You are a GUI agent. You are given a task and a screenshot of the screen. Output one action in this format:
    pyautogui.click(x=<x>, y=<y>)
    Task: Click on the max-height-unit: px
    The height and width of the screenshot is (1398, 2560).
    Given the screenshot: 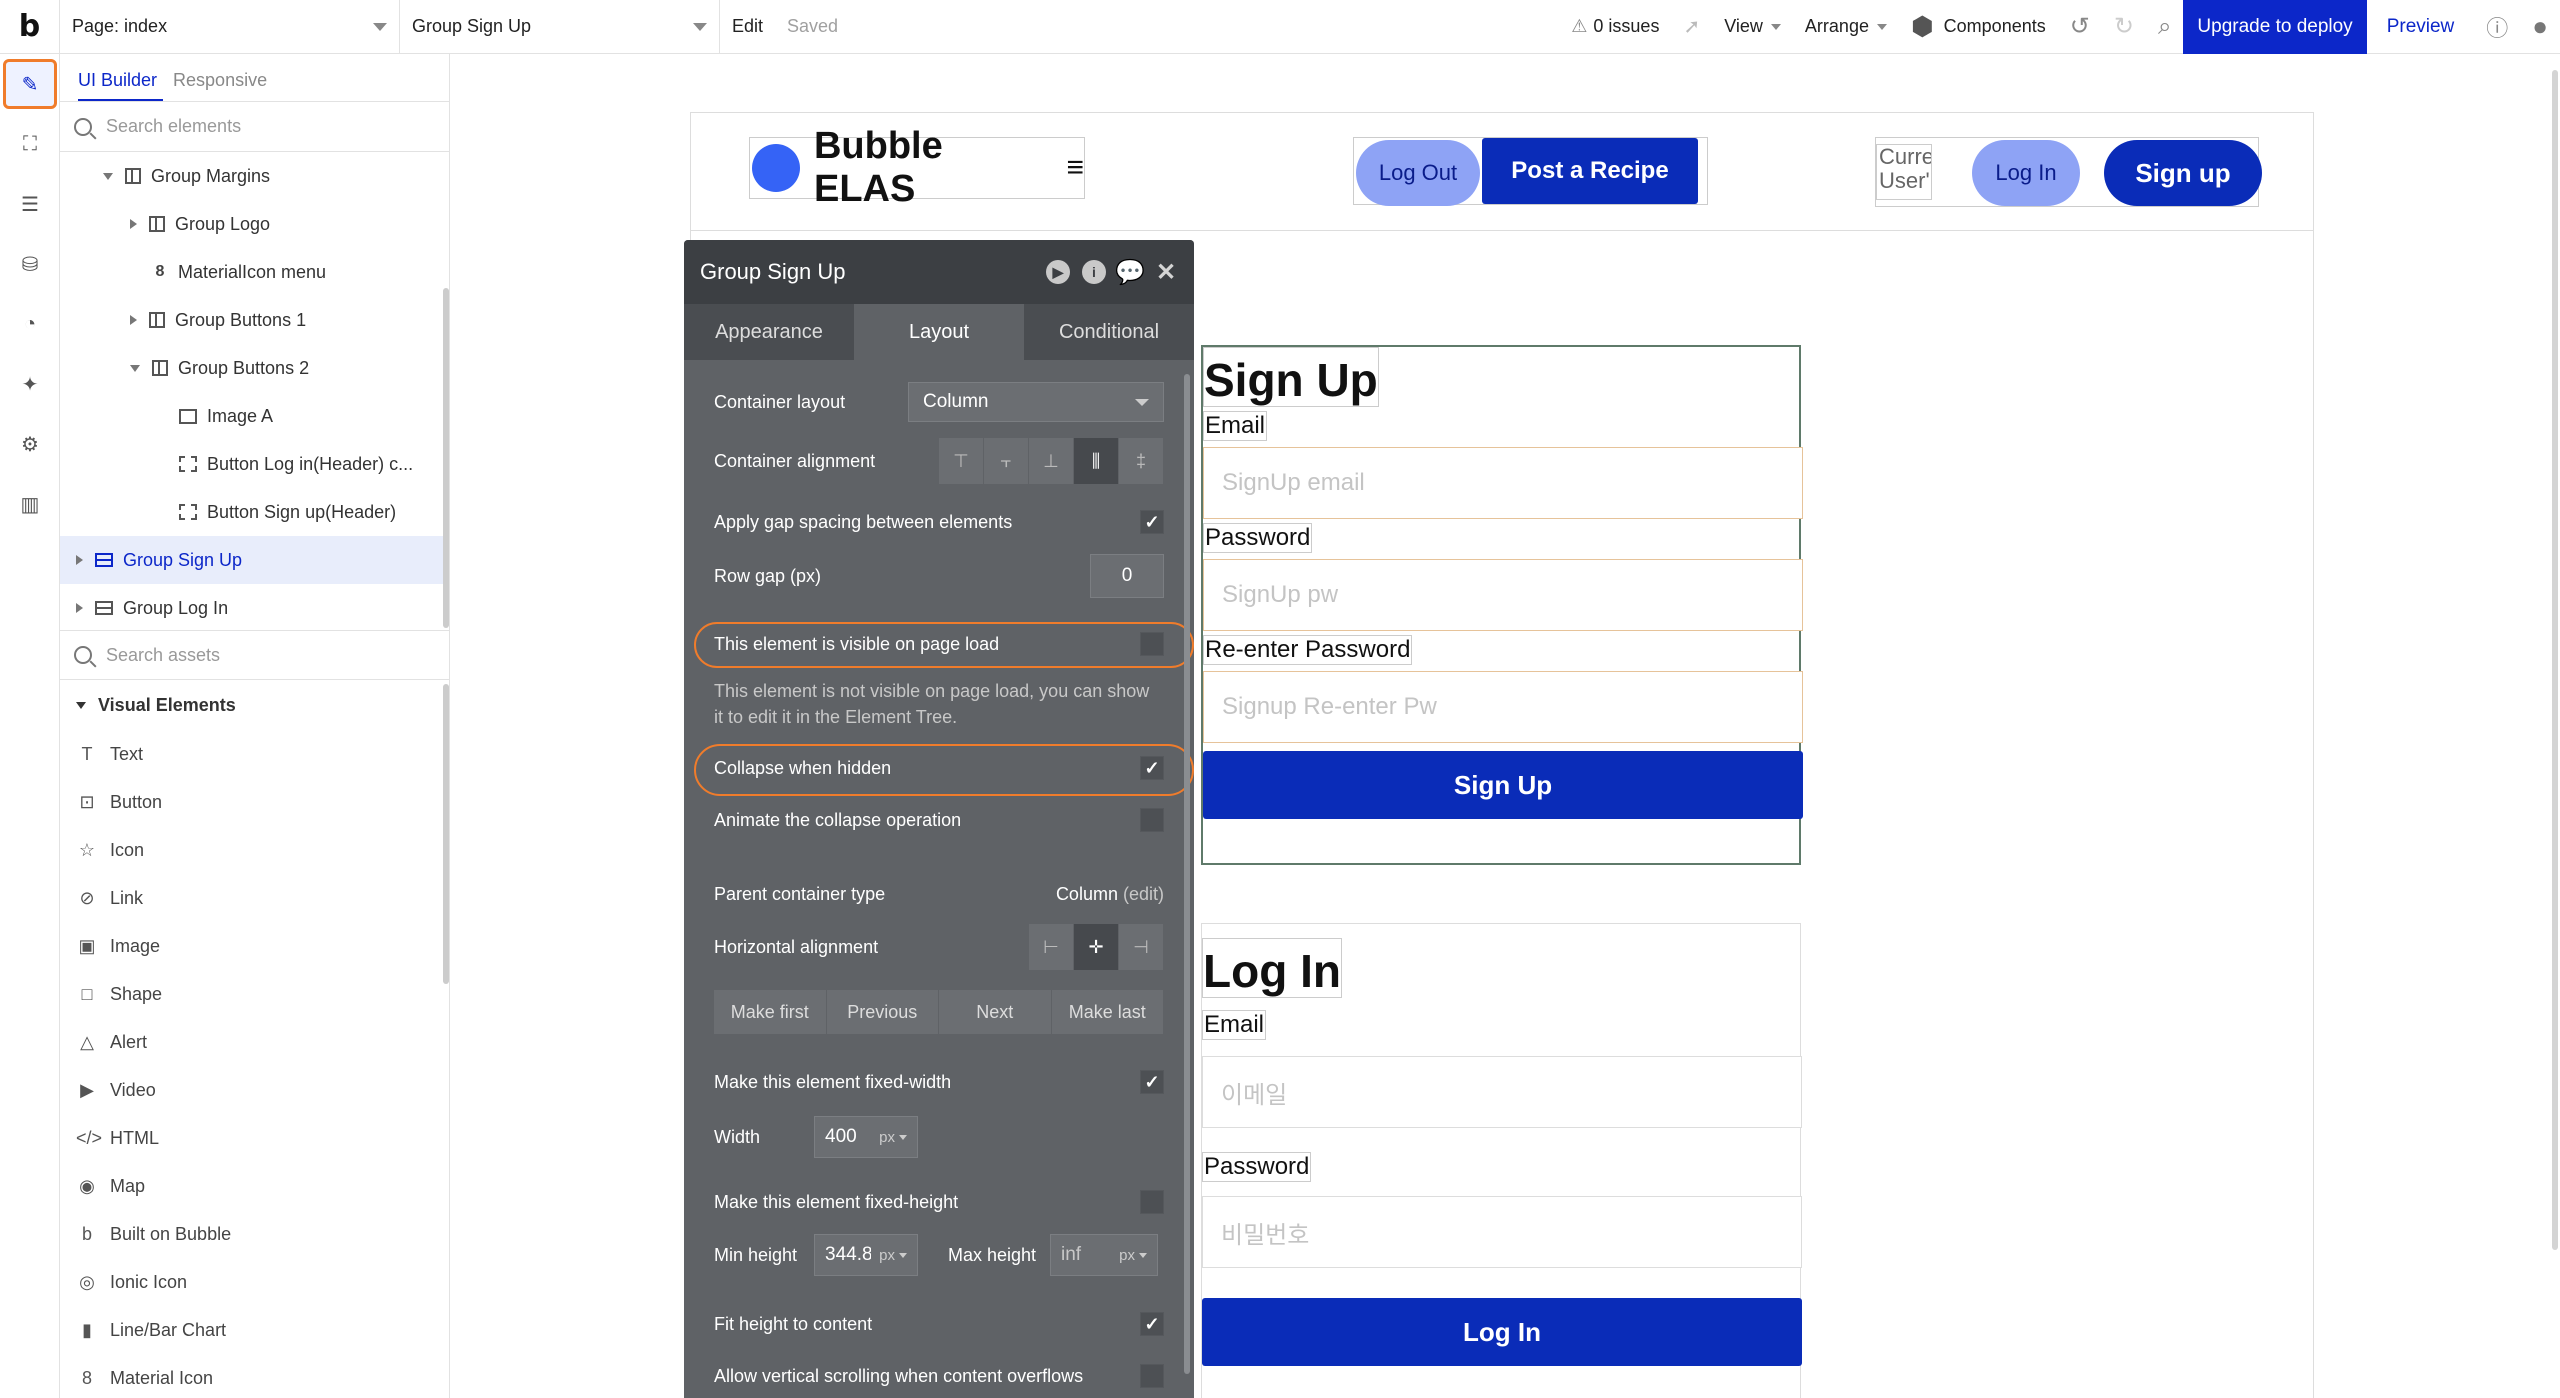 What is the action you would take?
    pyautogui.click(x=1133, y=1255)
    